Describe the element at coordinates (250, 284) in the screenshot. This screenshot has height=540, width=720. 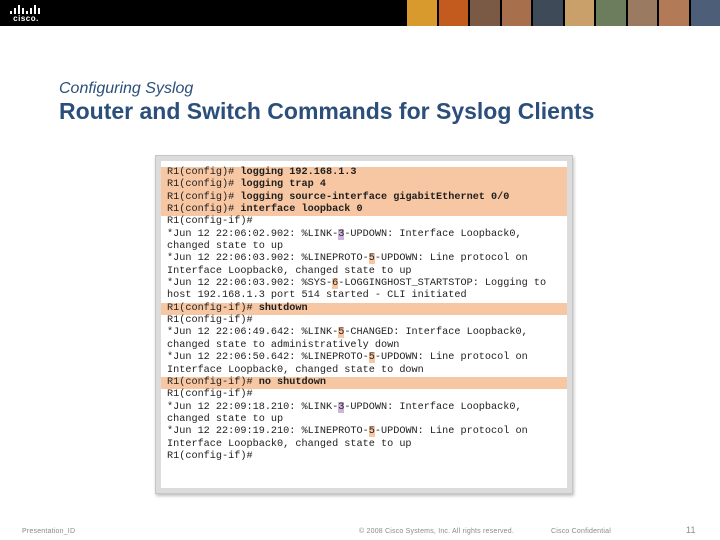
I see `console-text: *Jun 12 22:06:03.902: %SYS-` at that location.